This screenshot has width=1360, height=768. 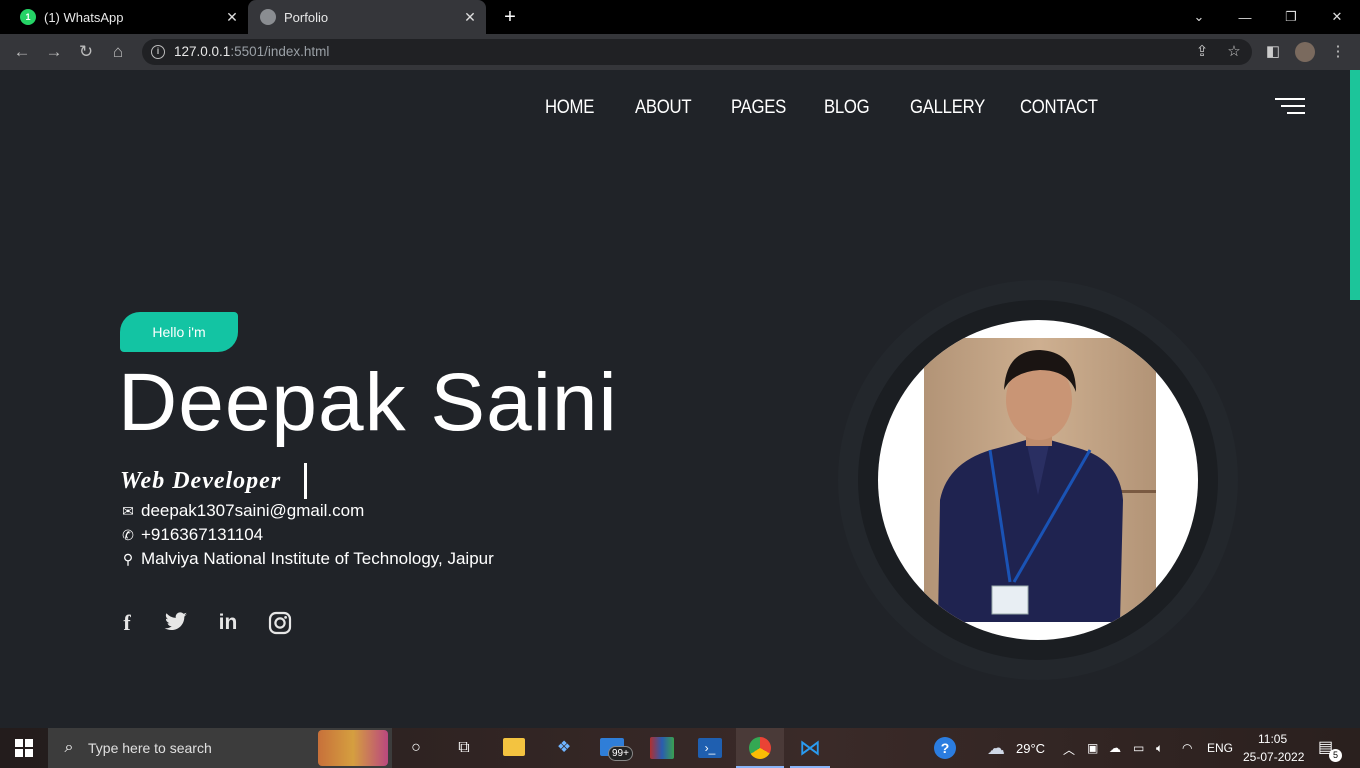 What do you see at coordinates (127, 623) in the screenshot?
I see `facebook-icon: f` at bounding box center [127, 623].